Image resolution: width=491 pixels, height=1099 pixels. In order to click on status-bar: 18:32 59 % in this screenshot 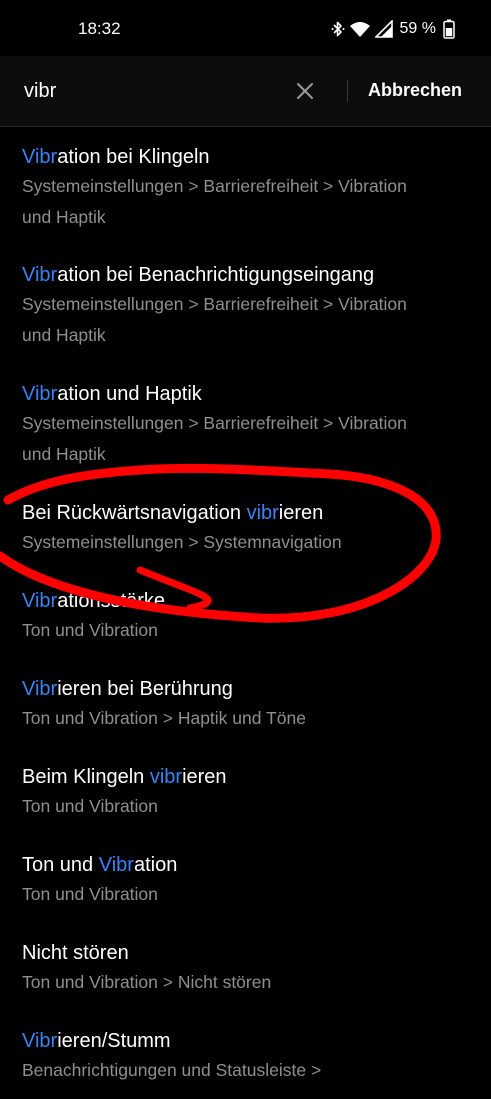, I will do `click(245, 28)`.